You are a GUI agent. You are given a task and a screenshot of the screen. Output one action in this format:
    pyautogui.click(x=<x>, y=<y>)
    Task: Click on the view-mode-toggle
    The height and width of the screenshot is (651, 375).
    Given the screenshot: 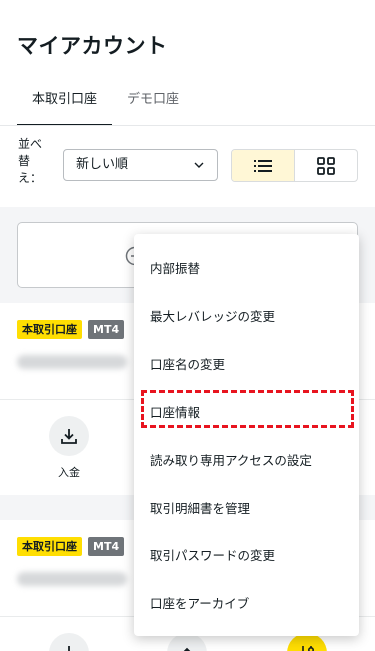 What is the action you would take?
    pyautogui.click(x=294, y=165)
    